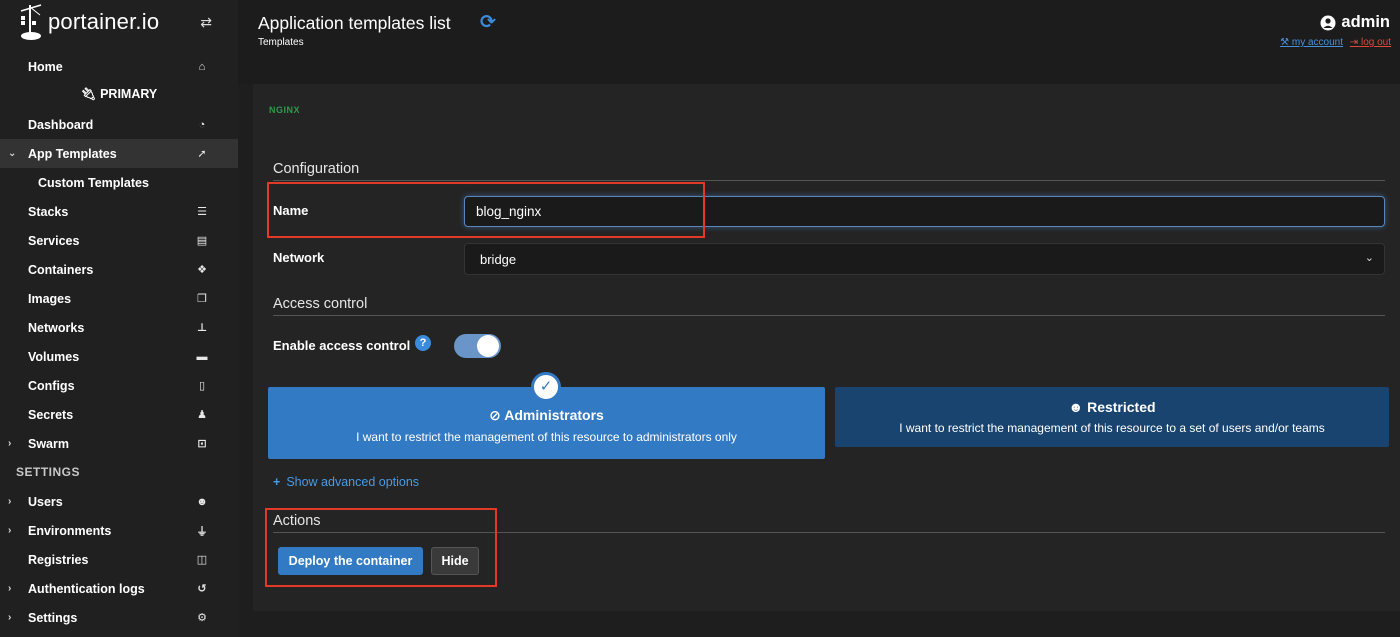  What do you see at coordinates (58, 559) in the screenshot?
I see `sidebar-item-label: Registries` at bounding box center [58, 559].